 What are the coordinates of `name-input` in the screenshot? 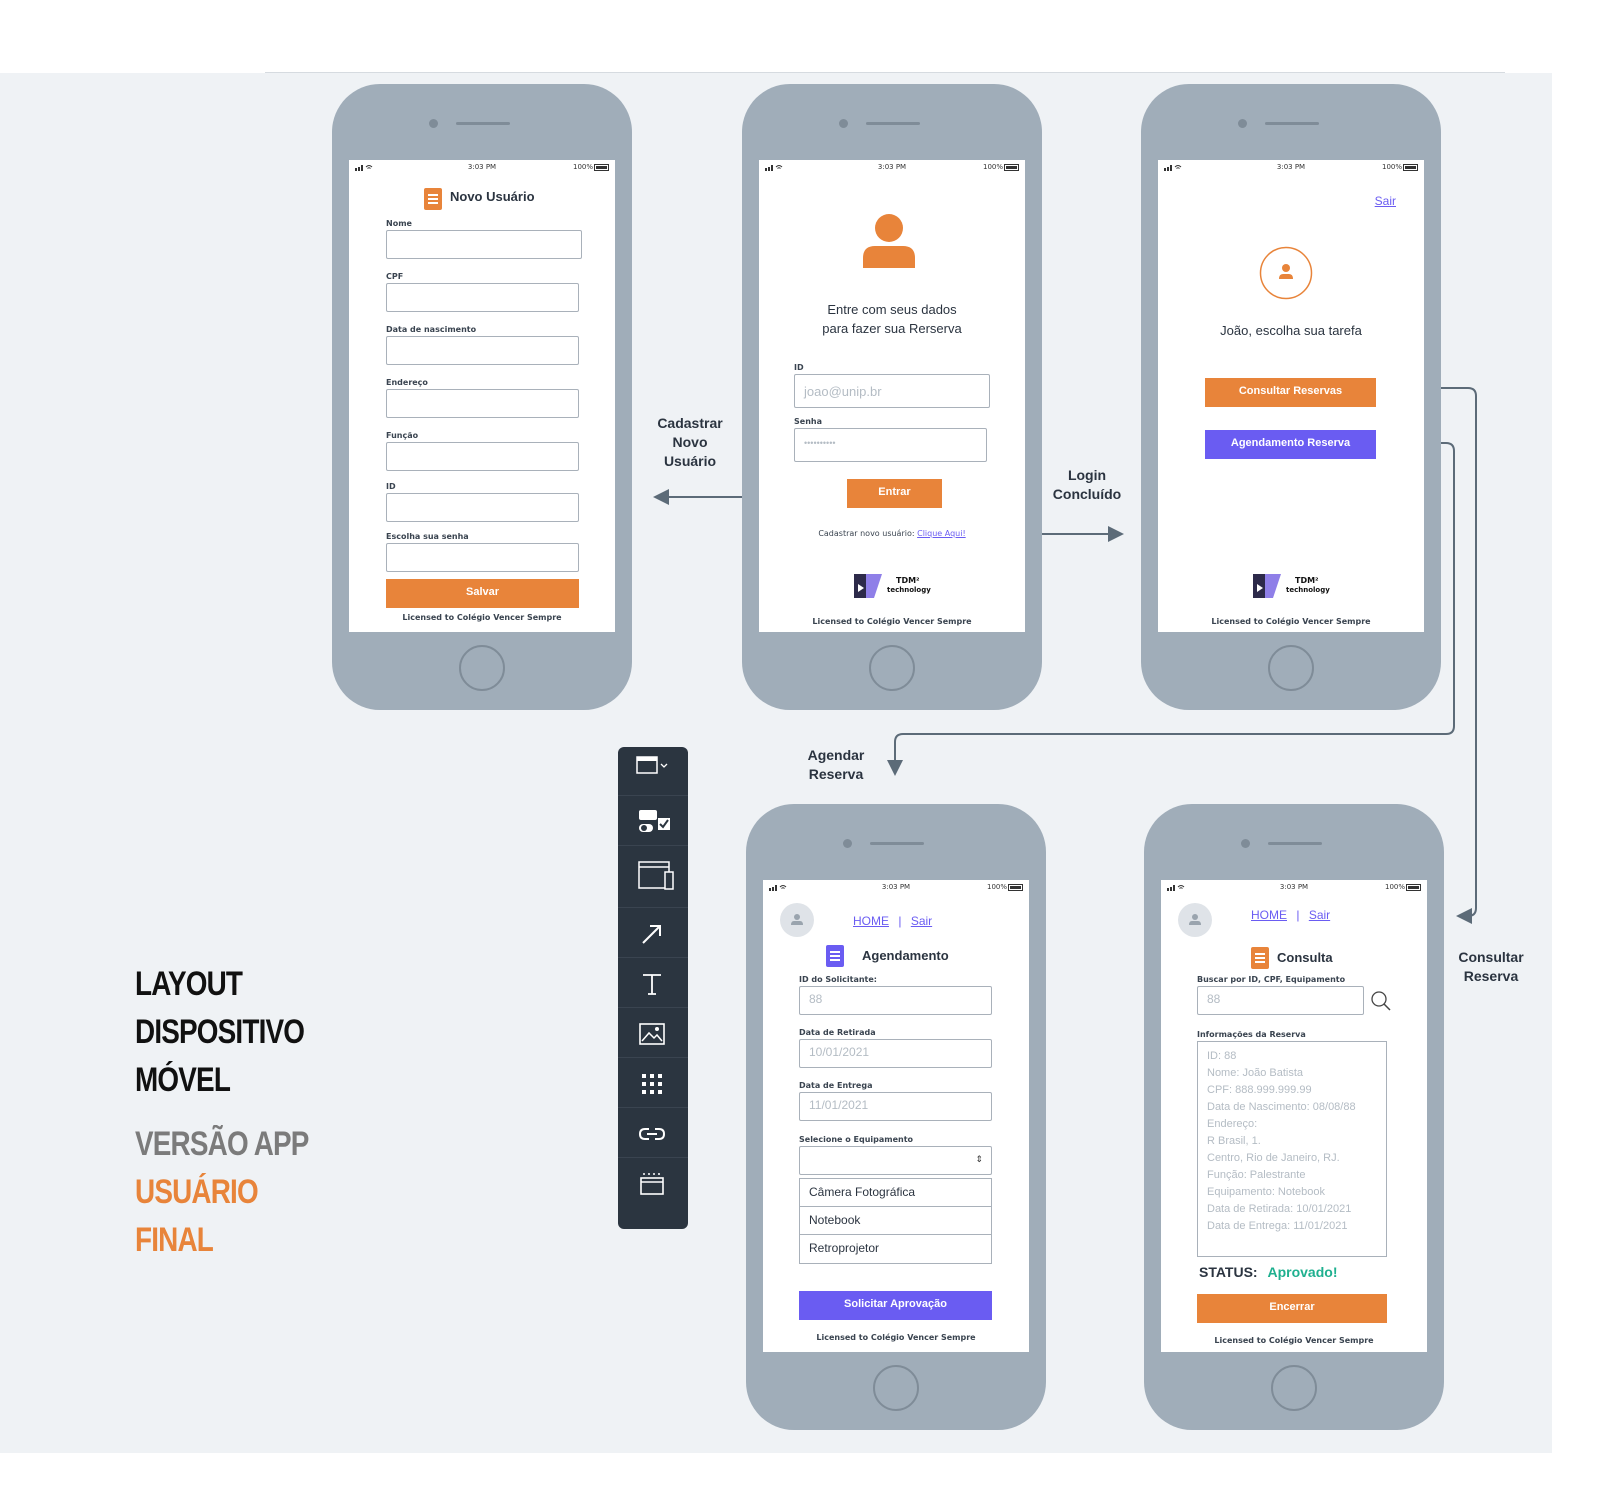 It's located at (484, 244).